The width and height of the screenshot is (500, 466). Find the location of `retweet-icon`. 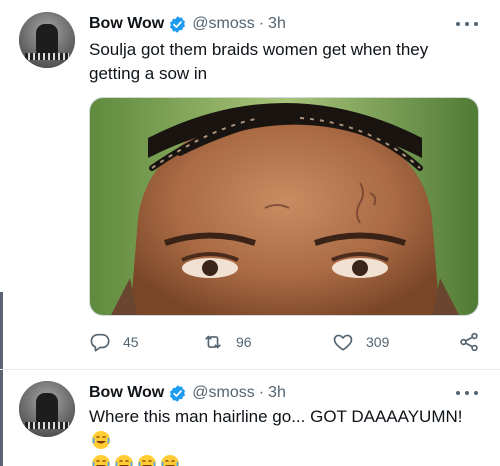

retweet-icon is located at coordinates (213, 342).